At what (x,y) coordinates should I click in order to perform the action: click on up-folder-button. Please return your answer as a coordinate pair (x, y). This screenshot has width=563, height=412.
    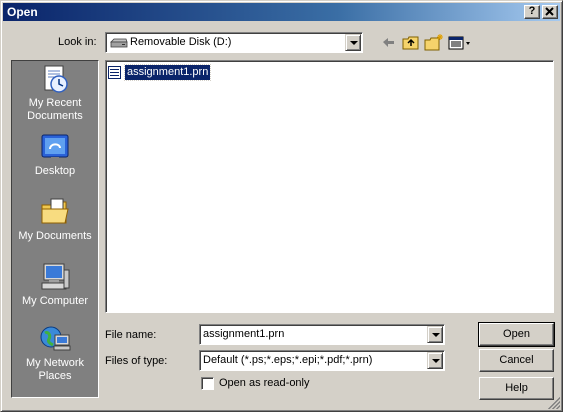
    Looking at the image, I should click on (411, 43).